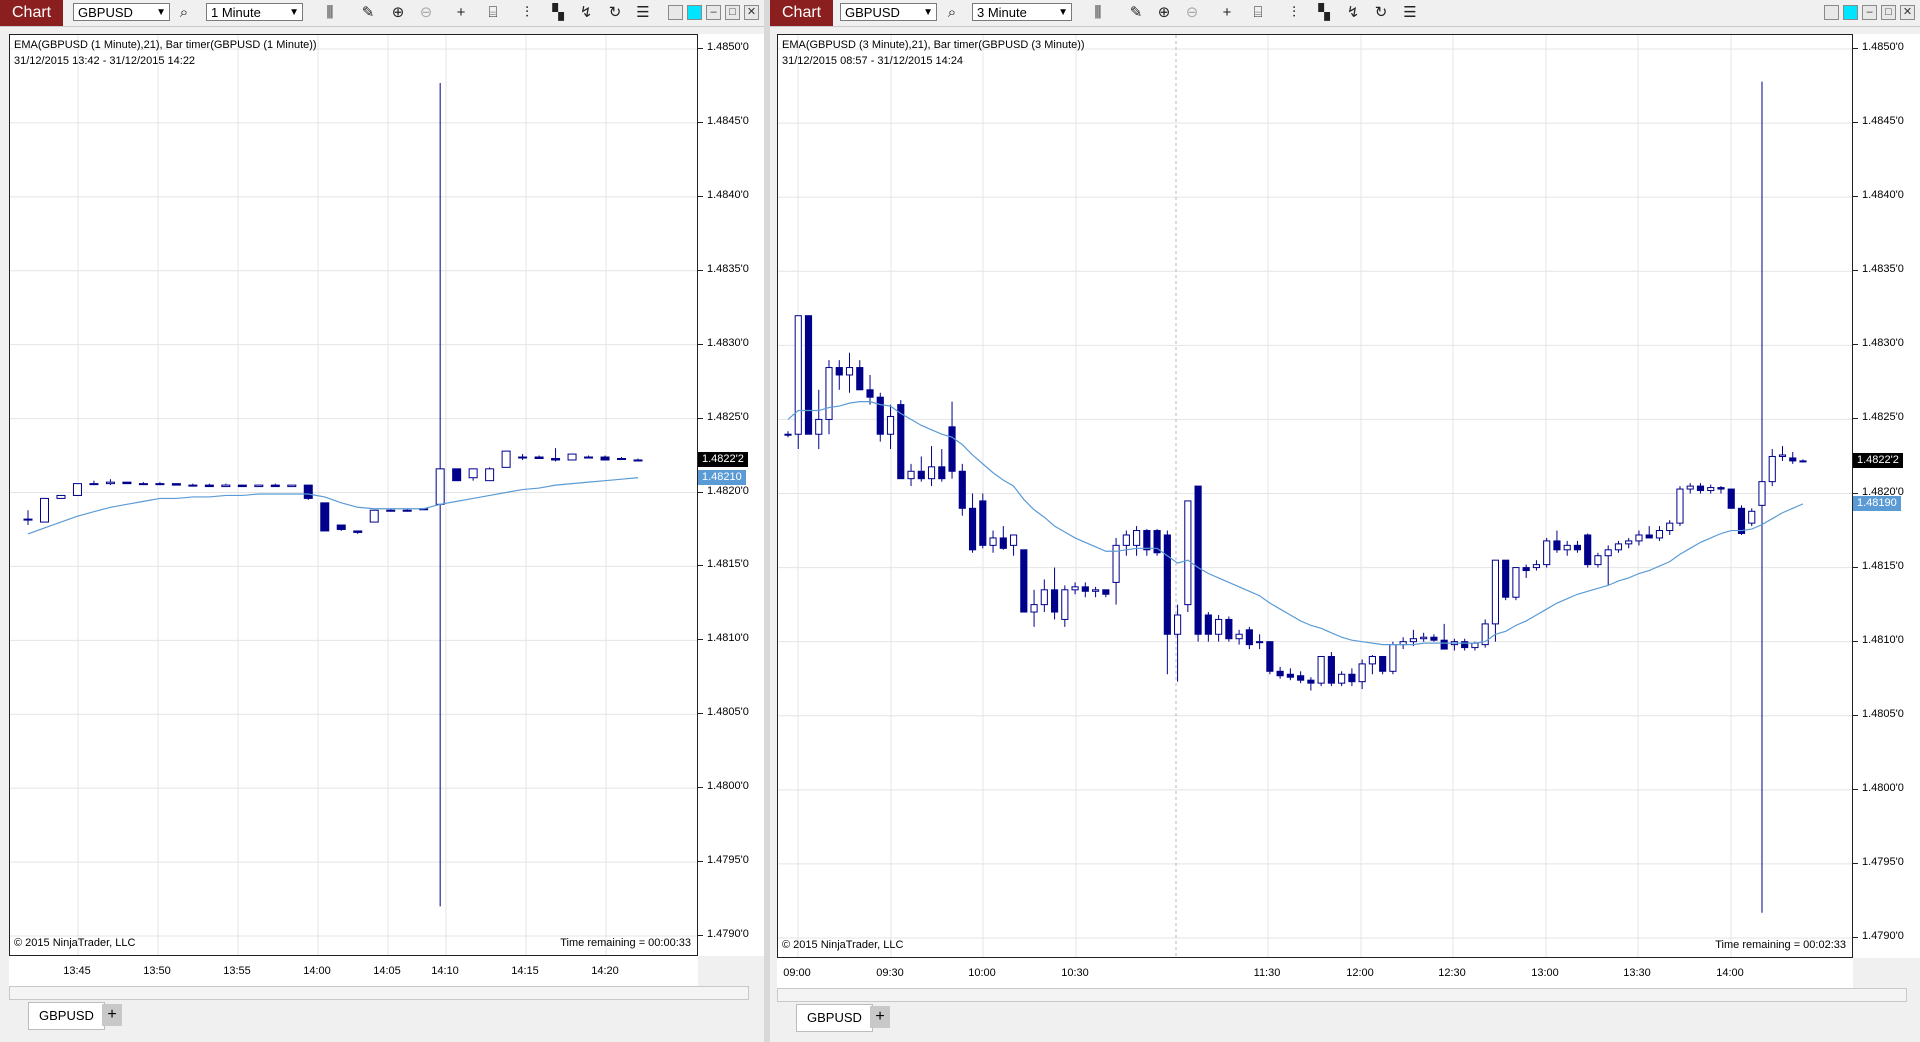  What do you see at coordinates (353, 971) in the screenshot?
I see `left-time-axis: 13:45 13:50 13:55 14:00 14:05 14:10 14:15 14:20` at bounding box center [353, 971].